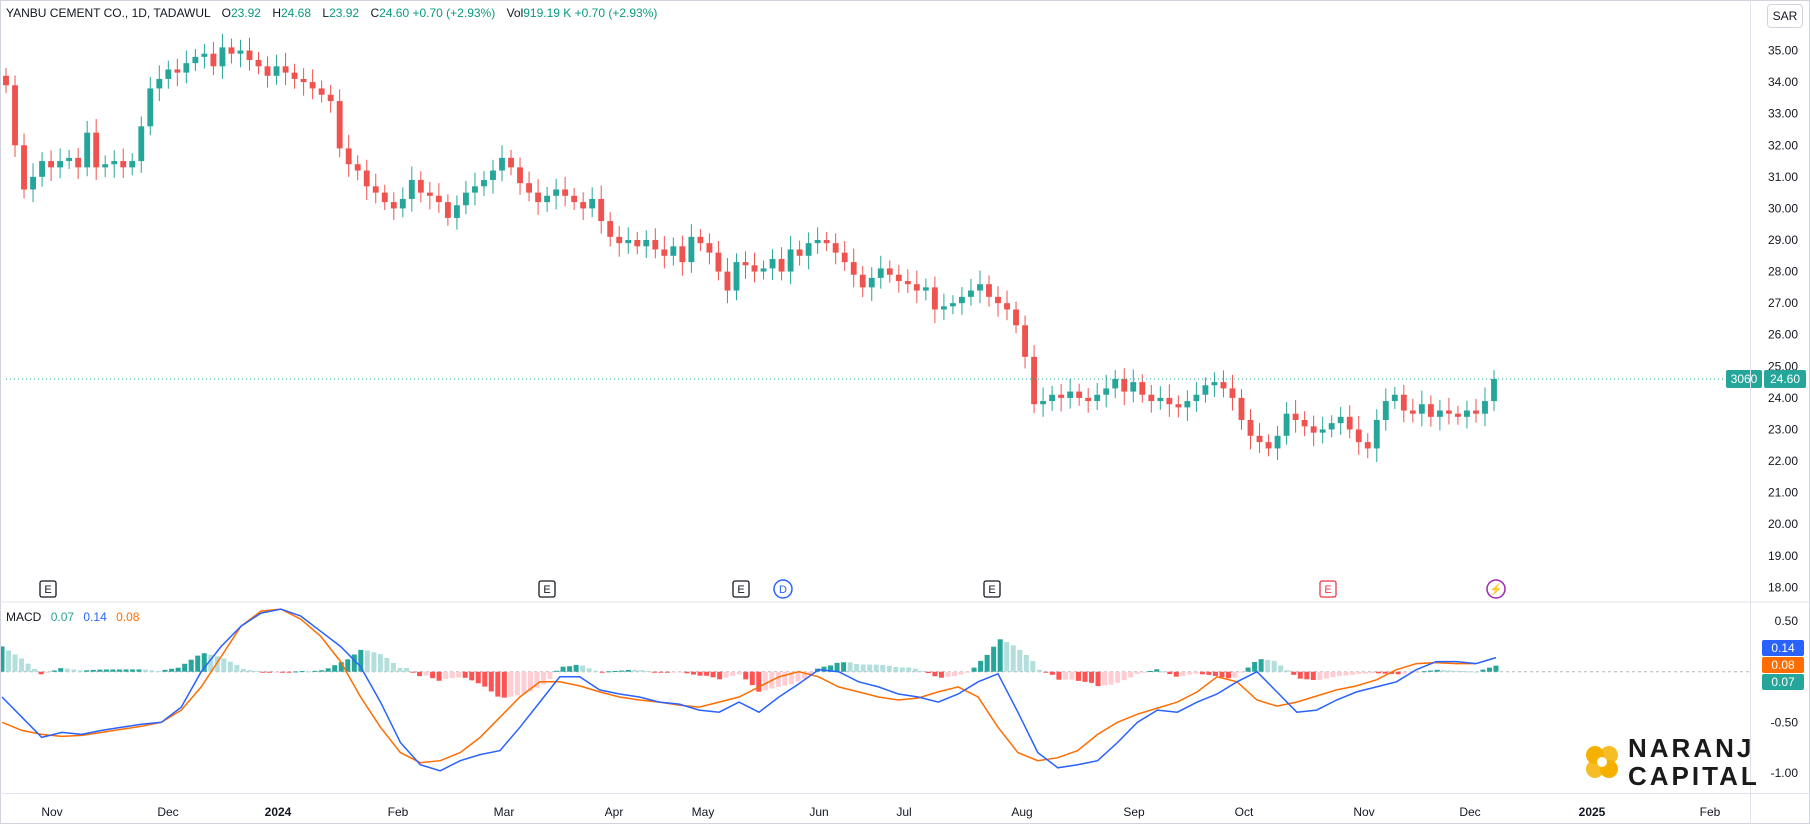 Image resolution: width=1810 pixels, height=824 pixels. What do you see at coordinates (1783, 272) in the screenshot?
I see `price-tick-label: 28.00` at bounding box center [1783, 272].